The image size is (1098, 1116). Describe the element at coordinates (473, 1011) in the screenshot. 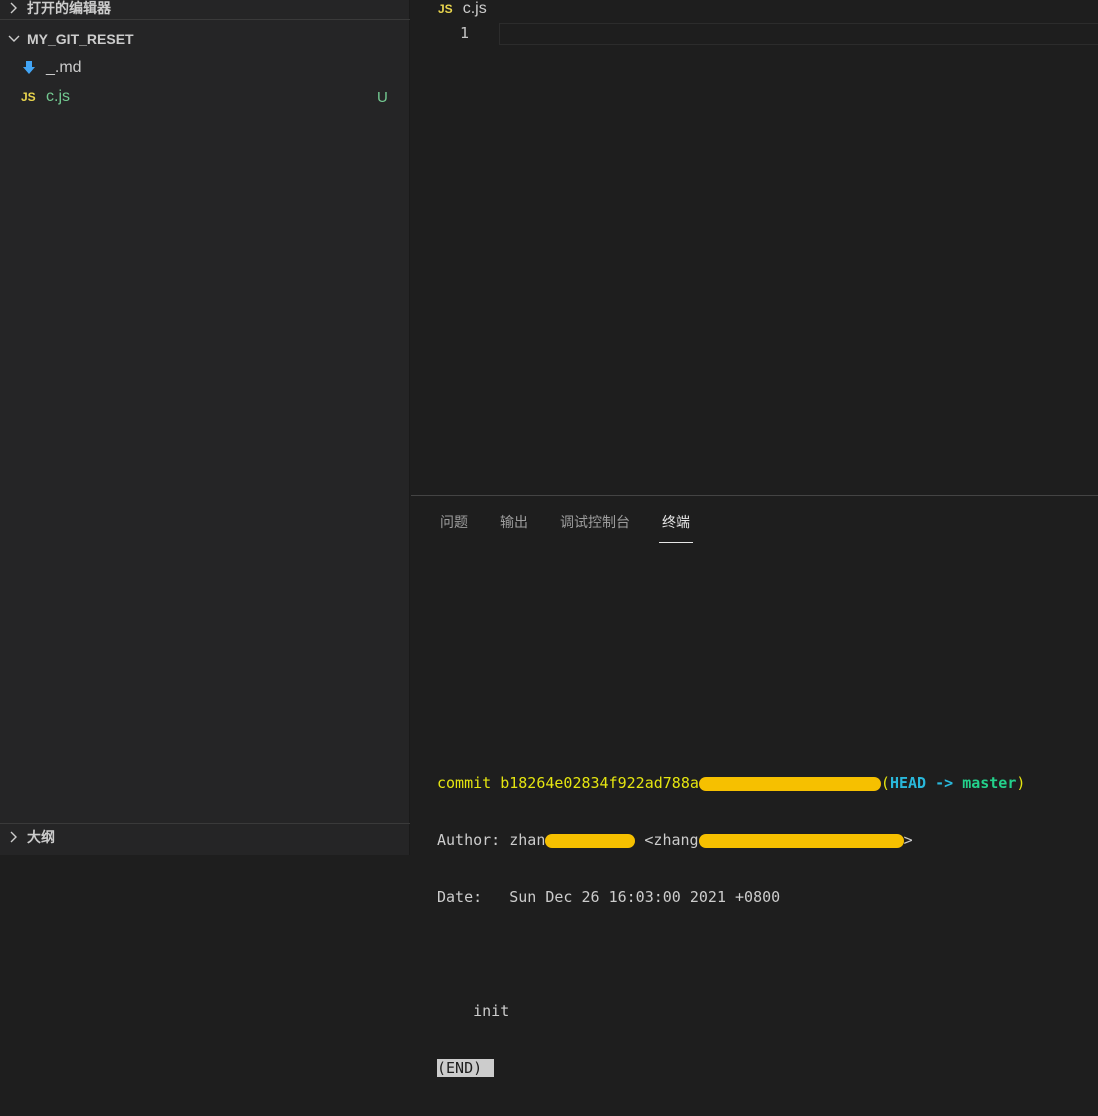

I see `commit-message: init` at that location.